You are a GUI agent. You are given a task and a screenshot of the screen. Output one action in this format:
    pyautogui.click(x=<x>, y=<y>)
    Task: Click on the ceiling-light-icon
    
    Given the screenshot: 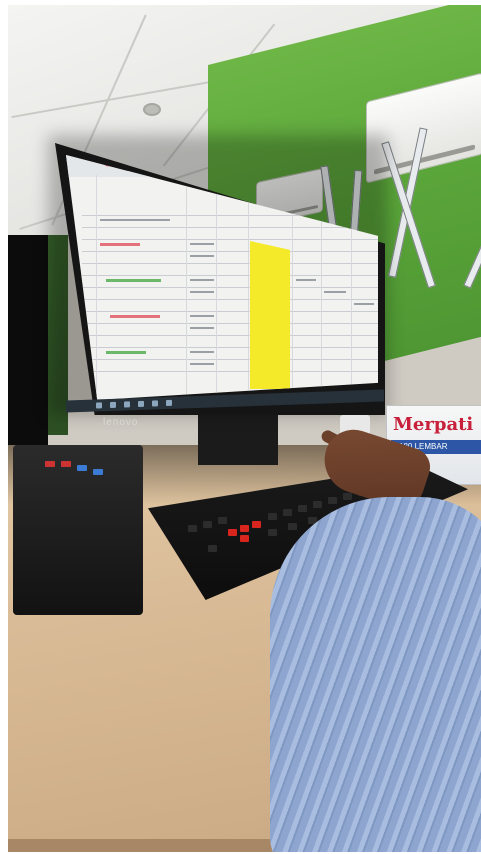 What is the action you would take?
    pyautogui.click(x=152, y=109)
    